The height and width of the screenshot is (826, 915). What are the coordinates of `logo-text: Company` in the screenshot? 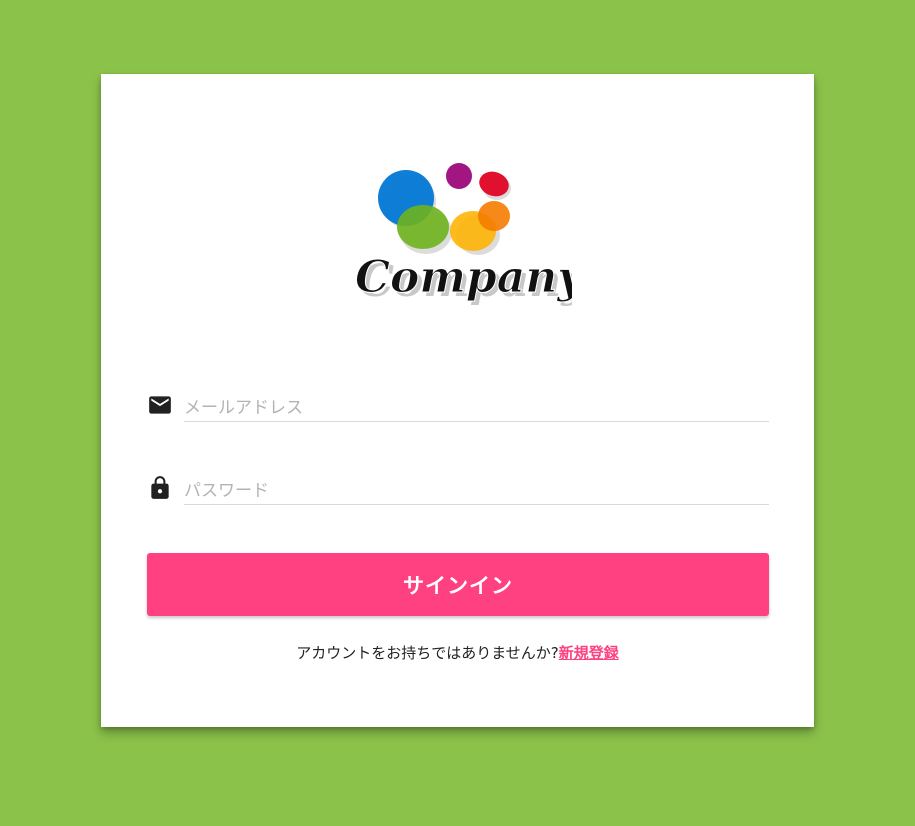 It's located at (463, 277).